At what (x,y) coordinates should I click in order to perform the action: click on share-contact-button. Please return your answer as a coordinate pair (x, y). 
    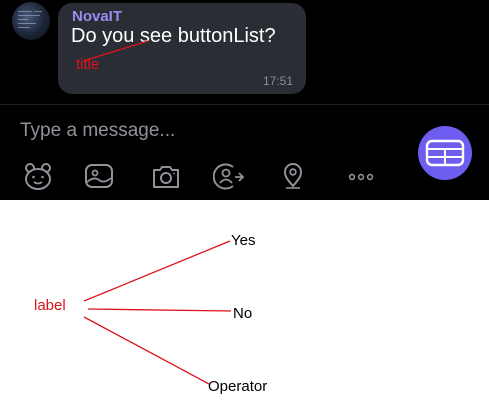
    Looking at the image, I should click on (229, 176).